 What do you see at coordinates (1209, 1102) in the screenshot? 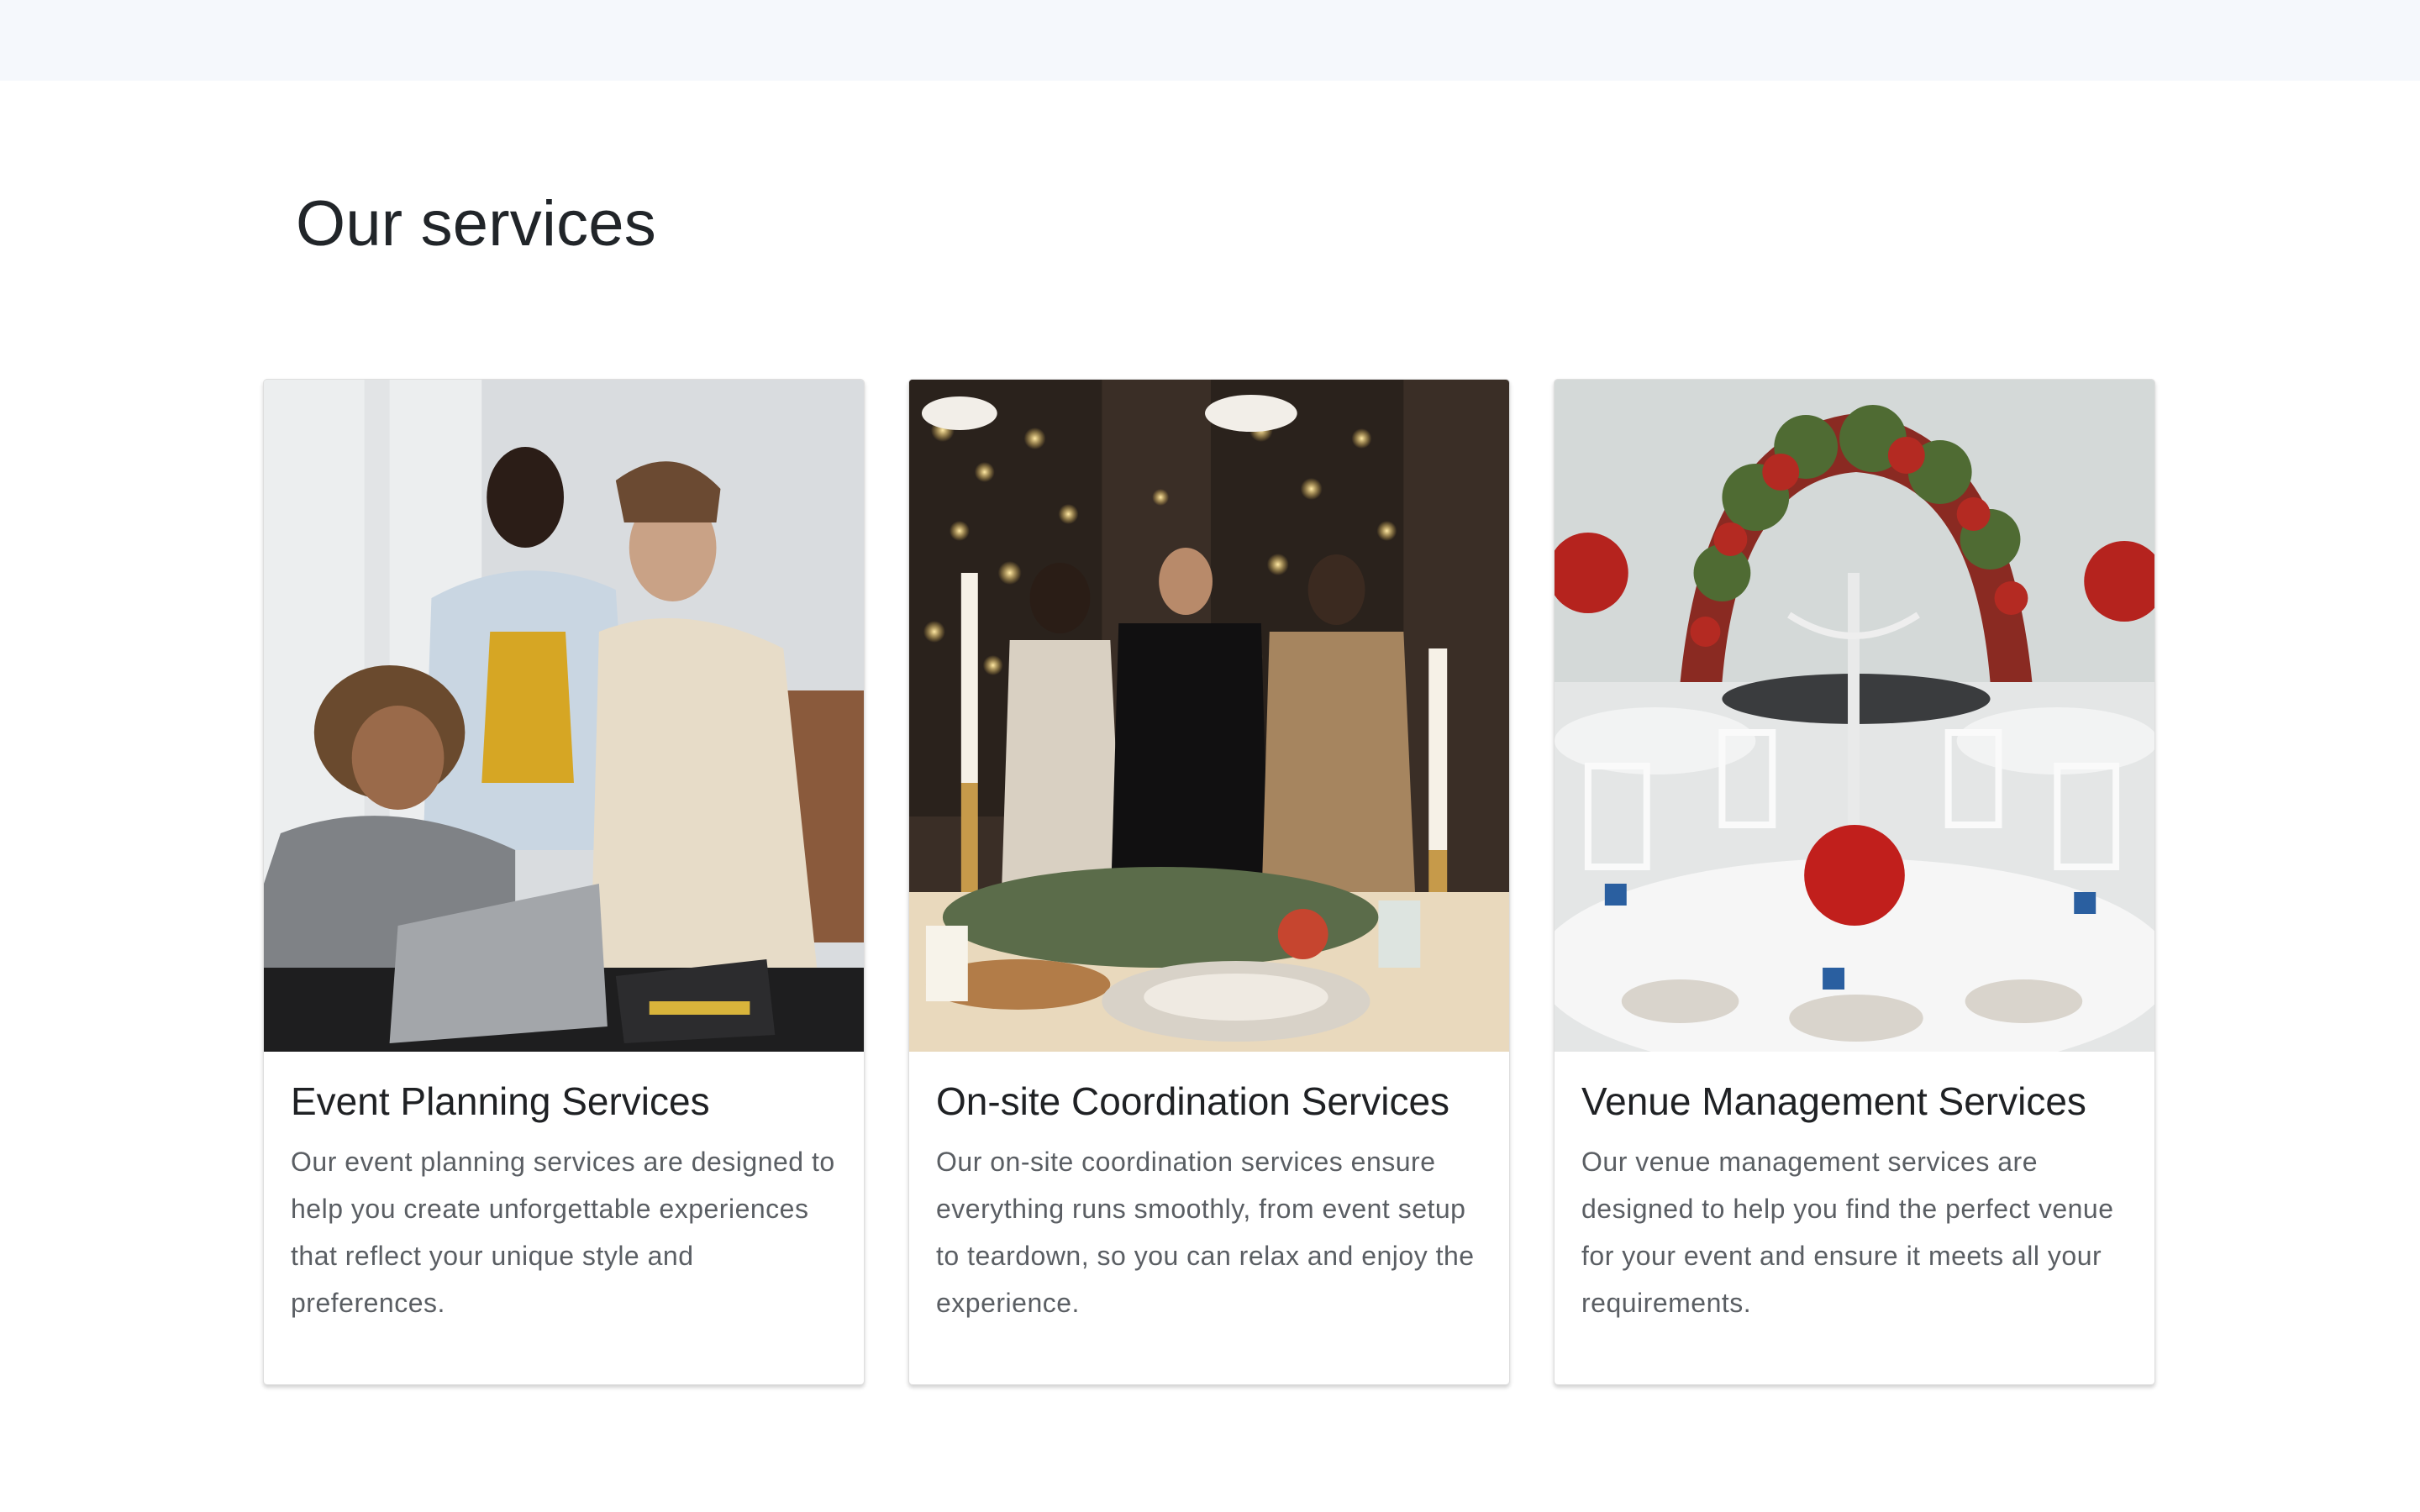
I see `card-title: On-site Coordination Services` at bounding box center [1209, 1102].